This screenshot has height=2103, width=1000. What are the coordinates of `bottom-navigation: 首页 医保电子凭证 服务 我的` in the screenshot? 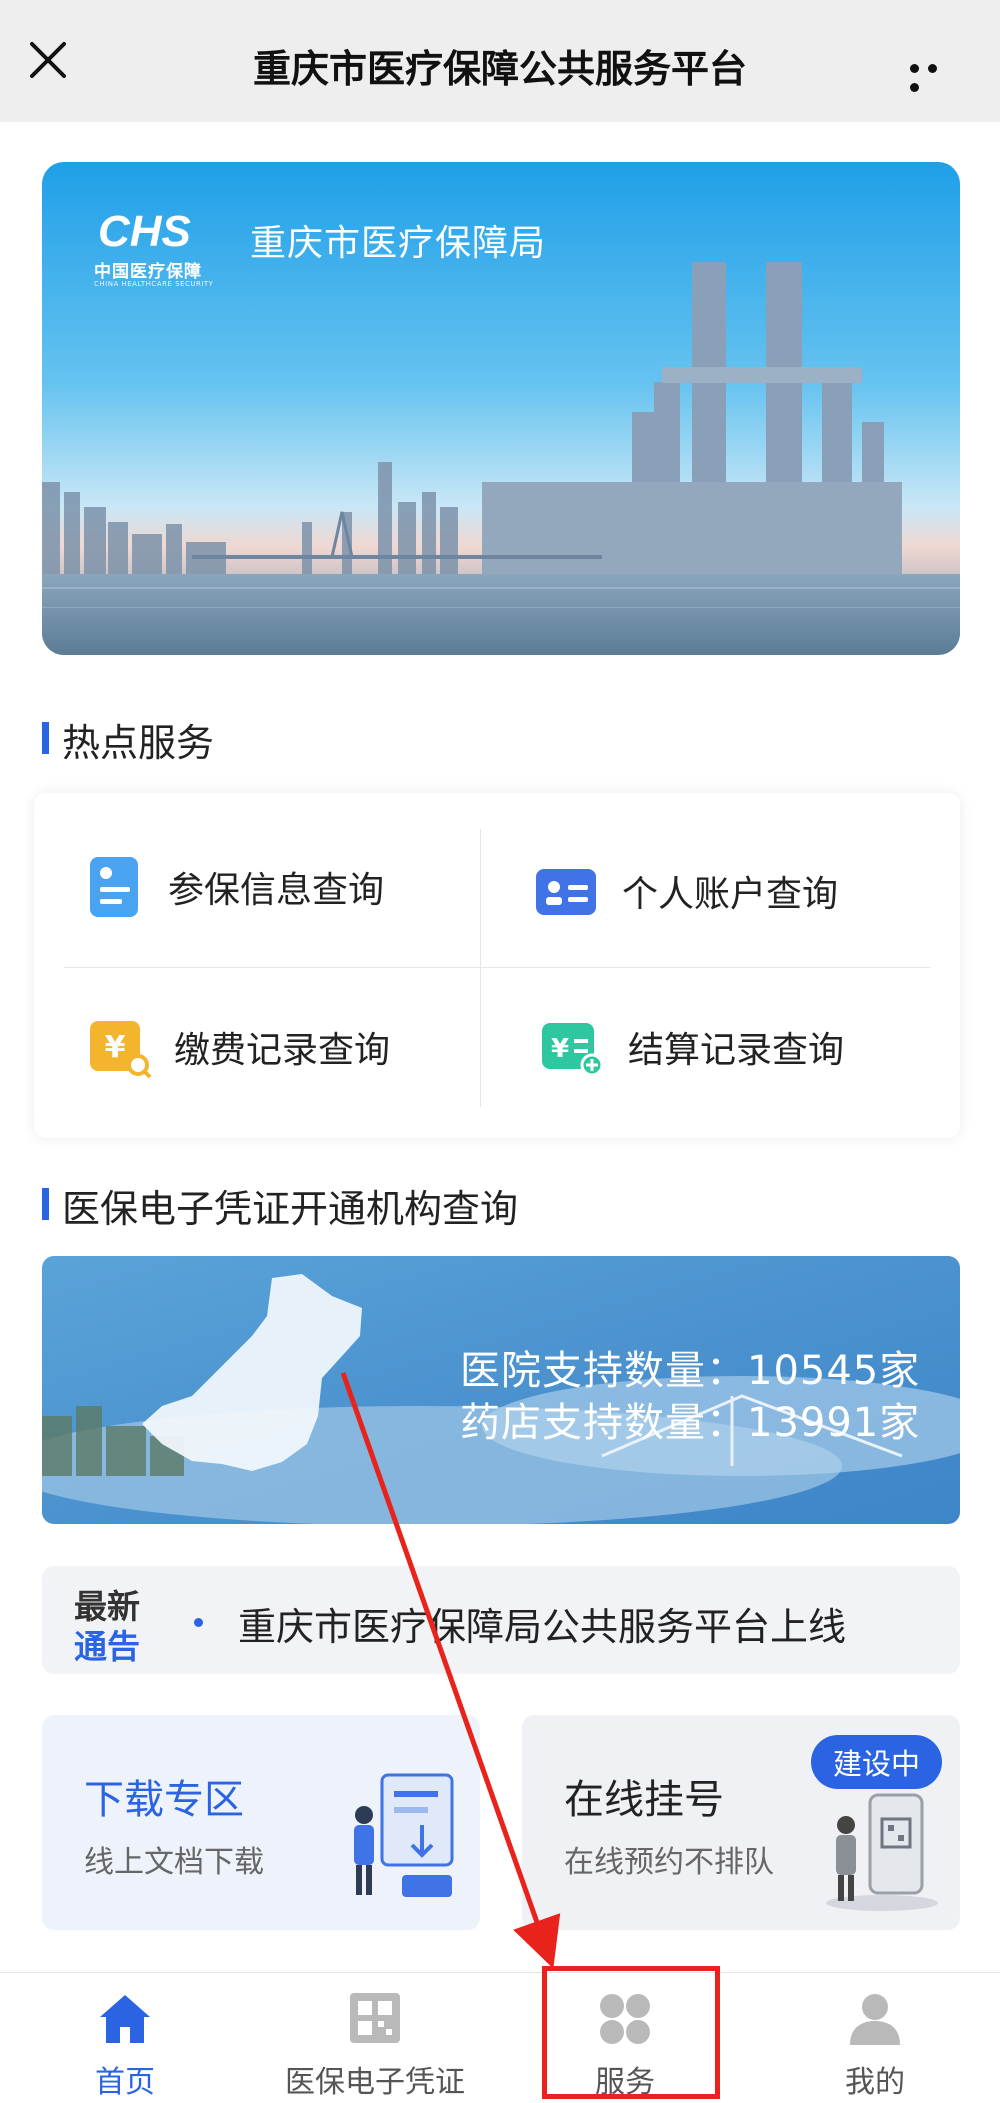 It's located at (500, 2037).